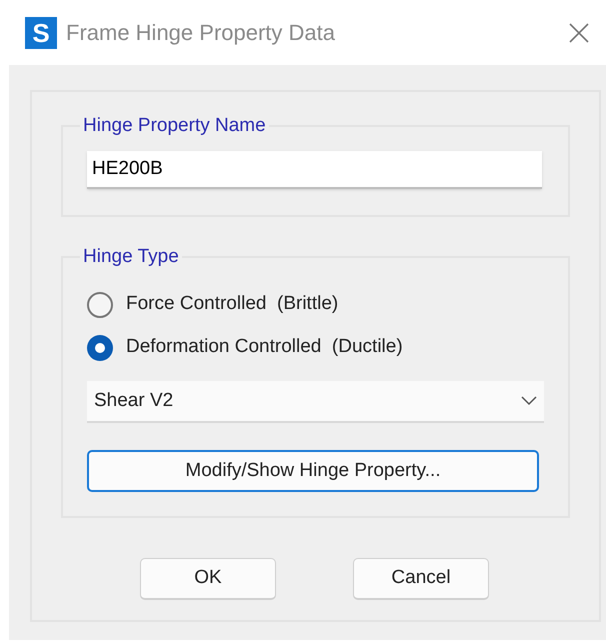 The image size is (606, 643). Describe the element at coordinates (315, 402) in the screenshot. I see `hinge-dropdown: Shear V2` at that location.